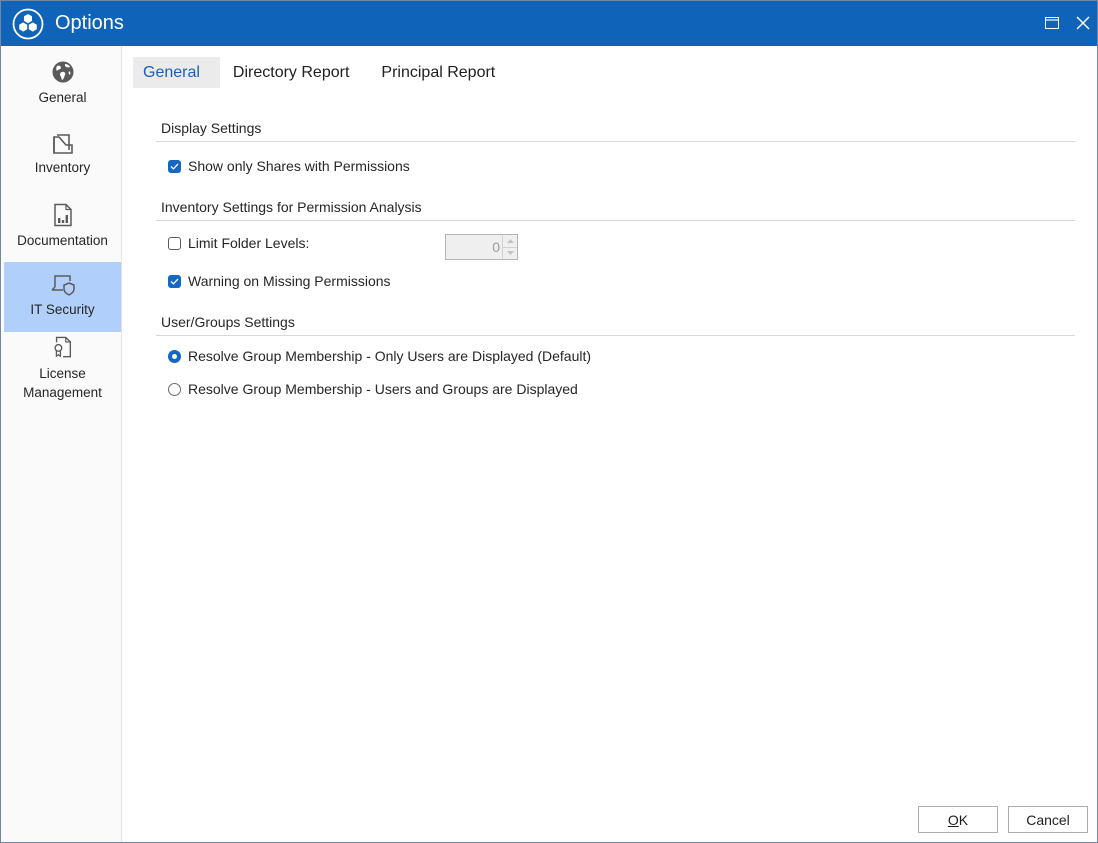 This screenshot has width=1098, height=843. I want to click on radio-unselected-icon, so click(174, 389).